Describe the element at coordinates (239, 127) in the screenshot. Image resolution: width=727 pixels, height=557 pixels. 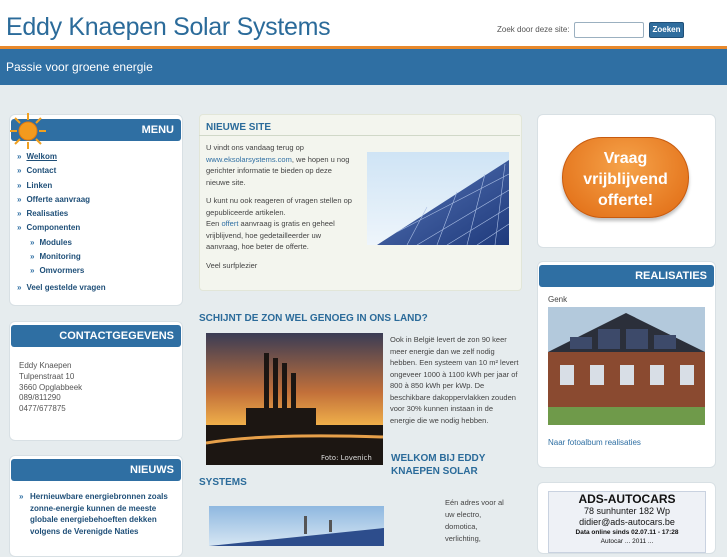
I see `nieuwe-site-title: NIEUWE SITE` at that location.